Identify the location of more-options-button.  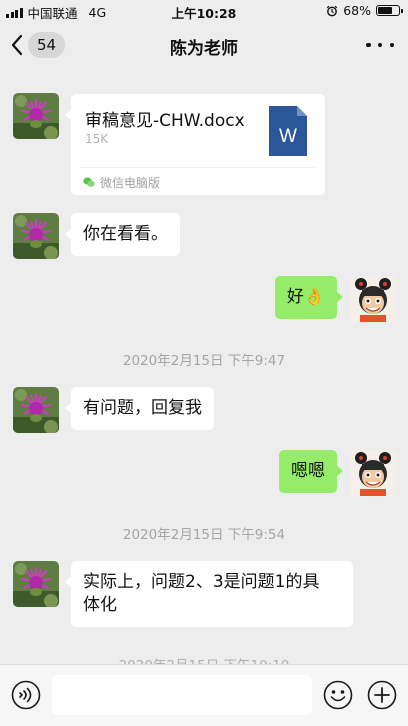
(380, 45).